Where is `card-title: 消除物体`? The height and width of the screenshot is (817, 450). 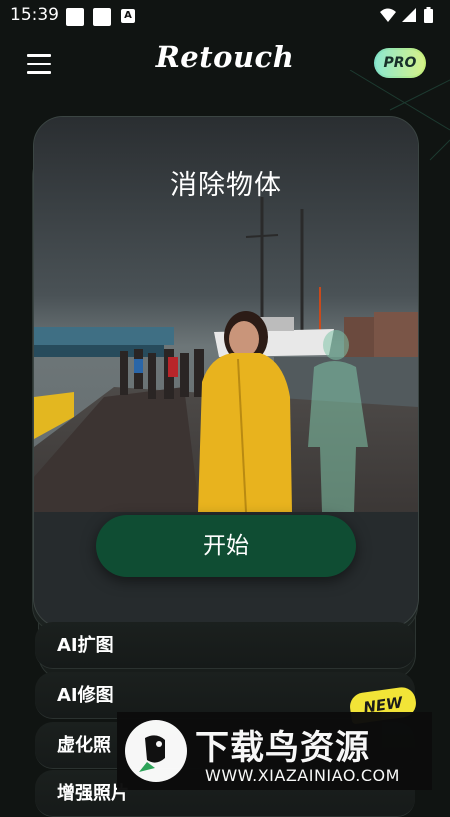 card-title: 消除物体 is located at coordinates (226, 185).